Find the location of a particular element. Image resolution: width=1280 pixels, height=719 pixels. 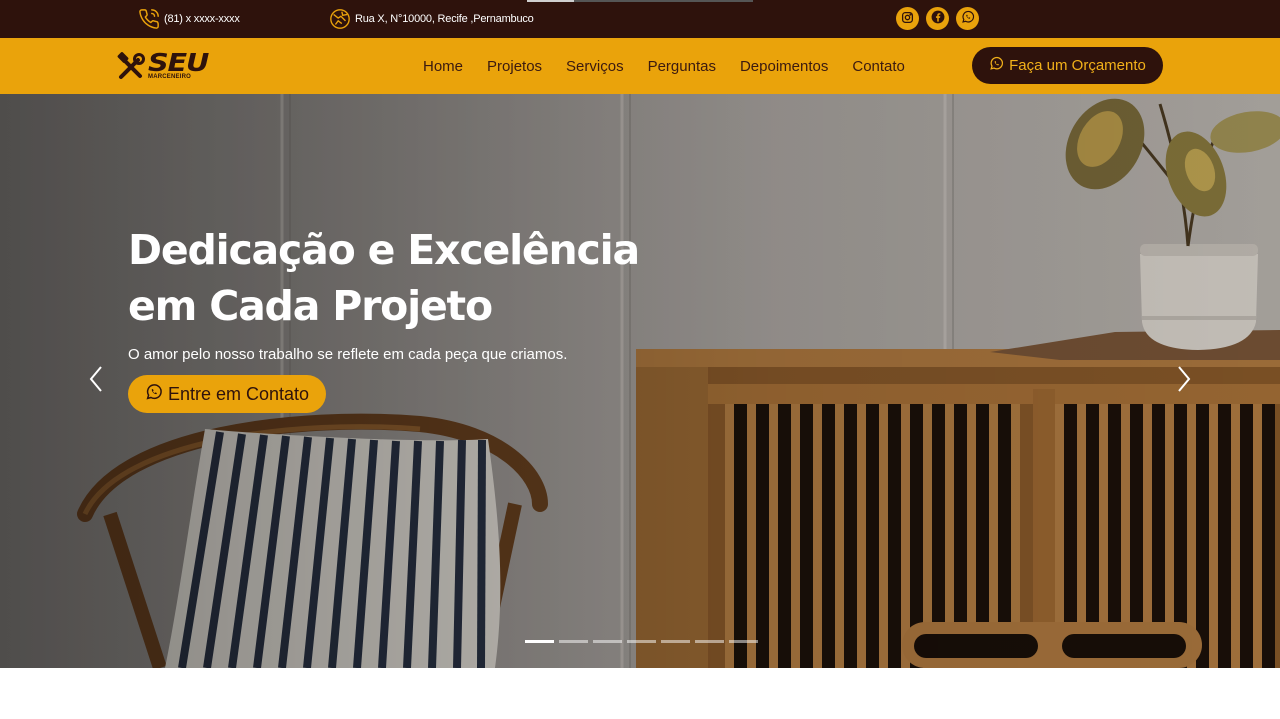

nav-home: Home is located at coordinates (443, 66).